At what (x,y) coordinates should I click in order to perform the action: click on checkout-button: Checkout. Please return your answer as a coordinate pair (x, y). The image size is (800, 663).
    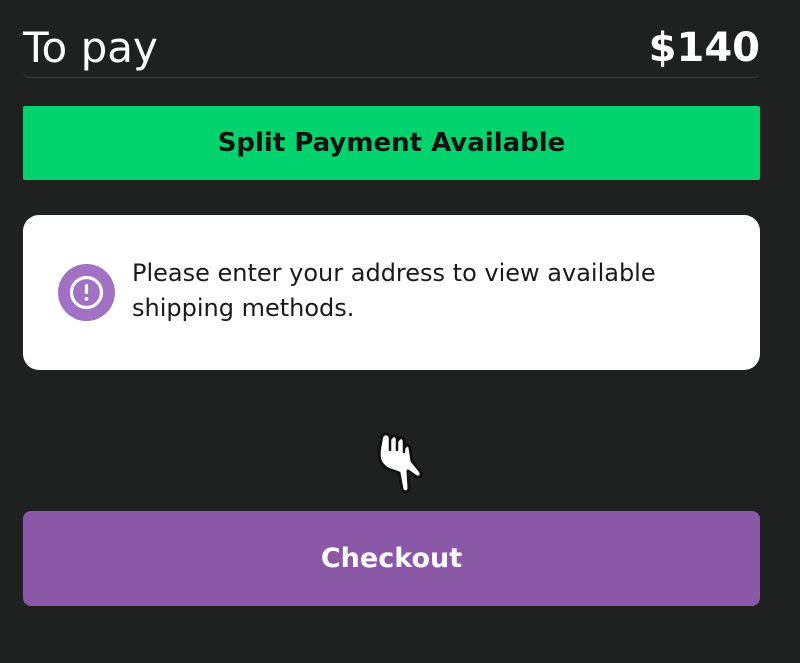
    Looking at the image, I should click on (391, 558).